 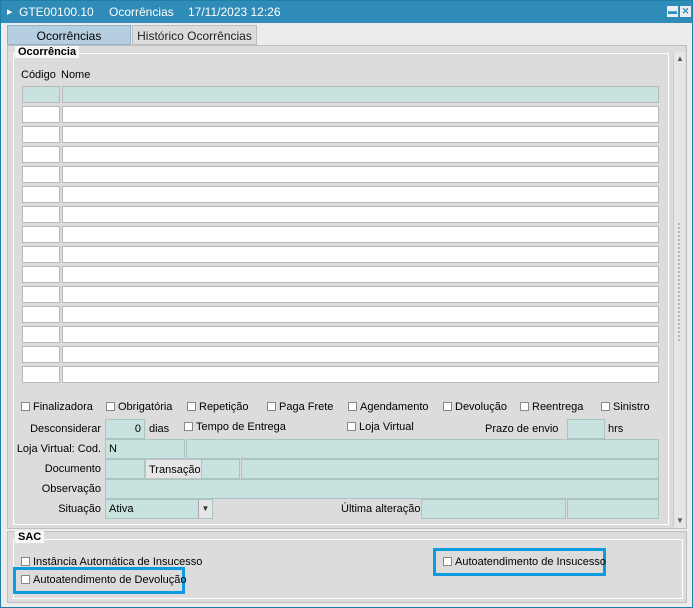 I want to click on situacao-selected-value: Ativa, so click(x=121, y=509).